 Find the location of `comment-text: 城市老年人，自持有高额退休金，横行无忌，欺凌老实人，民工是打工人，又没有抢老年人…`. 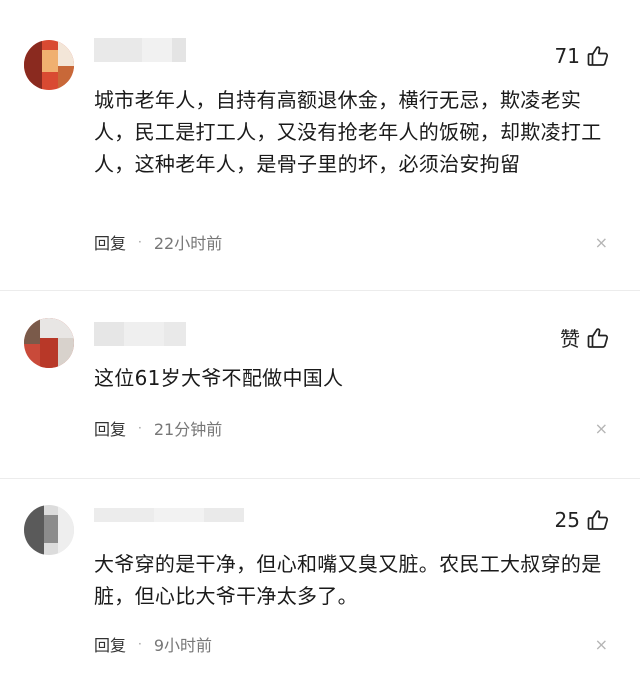

comment-text: 城市老年人，自持有高额退休金，横行无忌，欺凌老实人，民工是打工人，又没有抢老年人… is located at coordinates (348, 132).